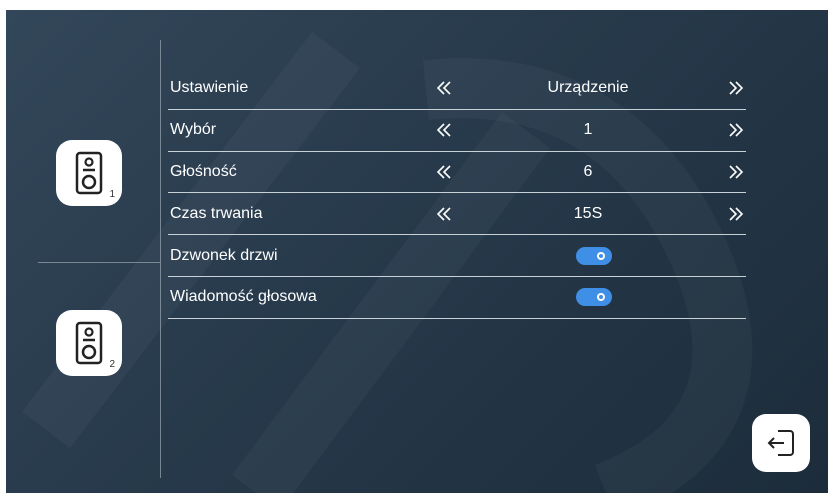  I want to click on setting-row-device: Ustawienie Urządzenie, so click(457, 89).